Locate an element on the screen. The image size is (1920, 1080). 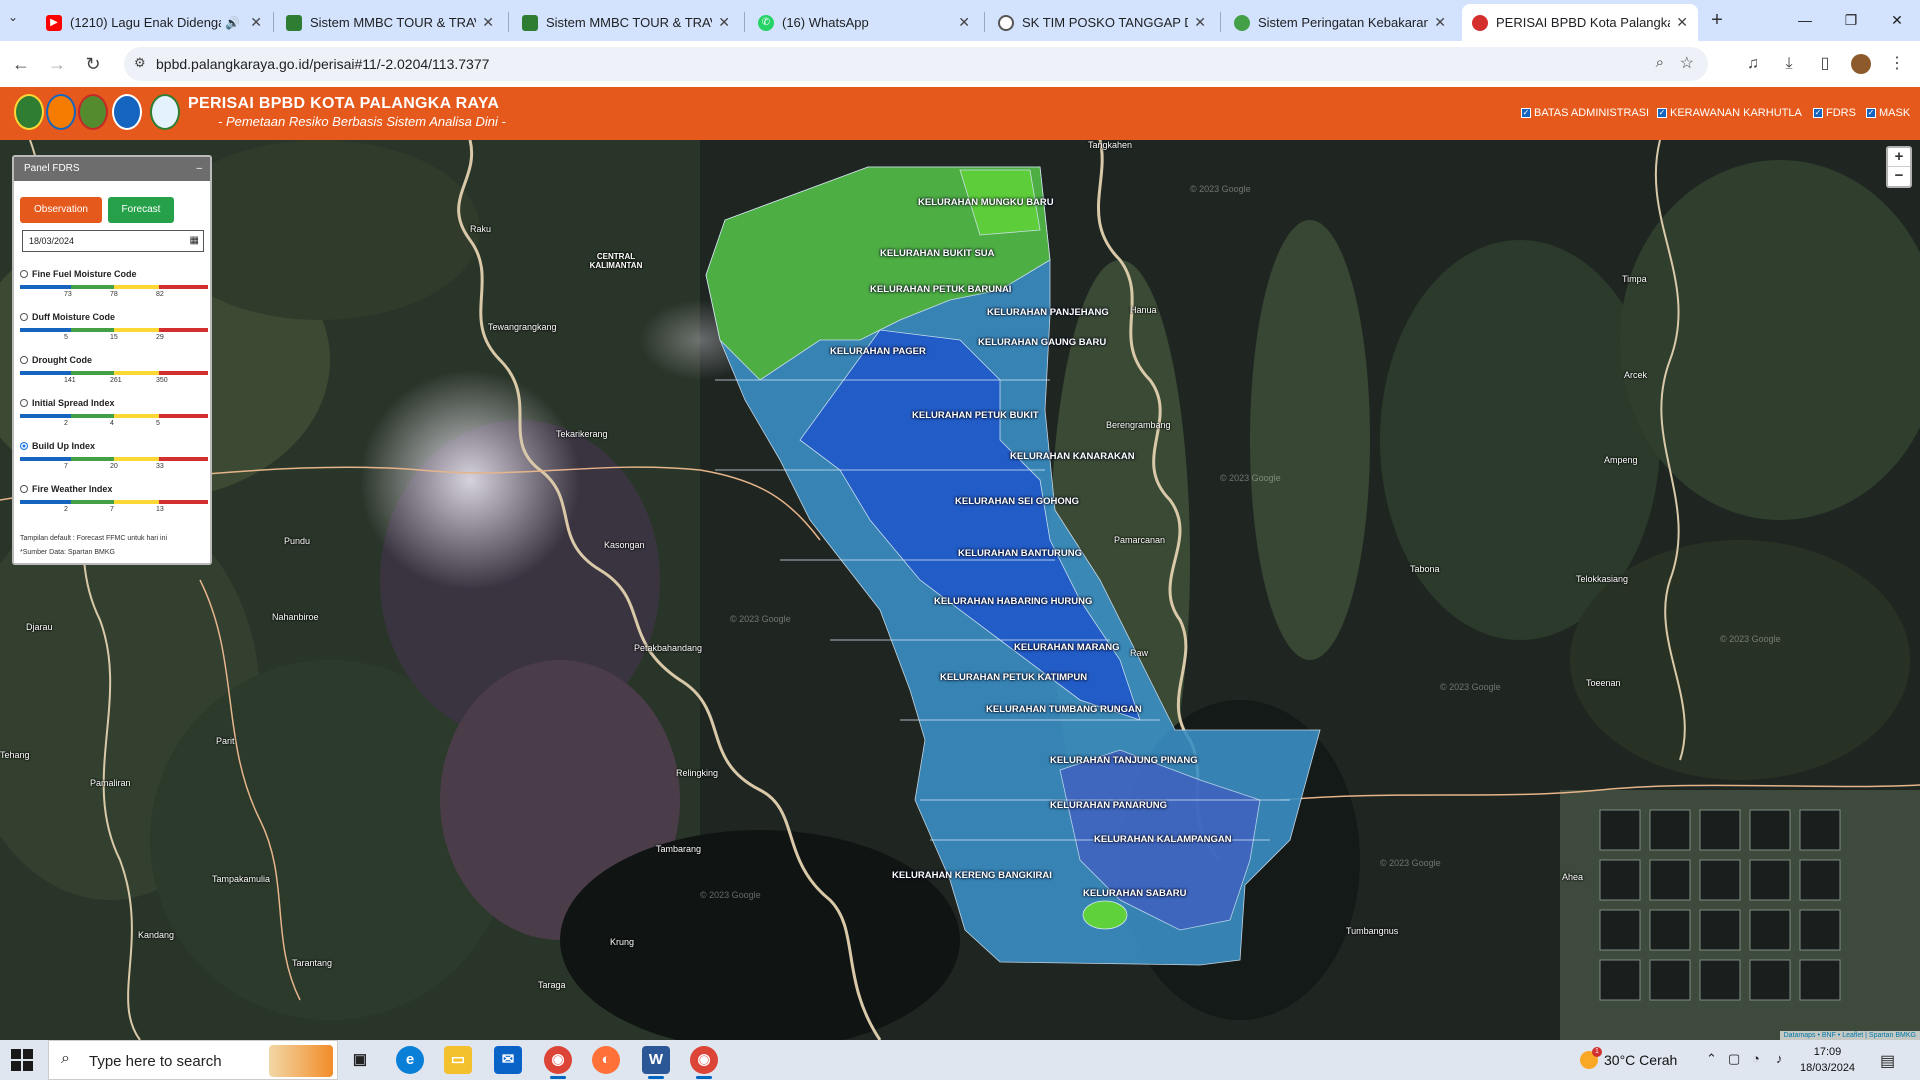
chrome-icon: ◉ is located at coordinates (558, 1062).